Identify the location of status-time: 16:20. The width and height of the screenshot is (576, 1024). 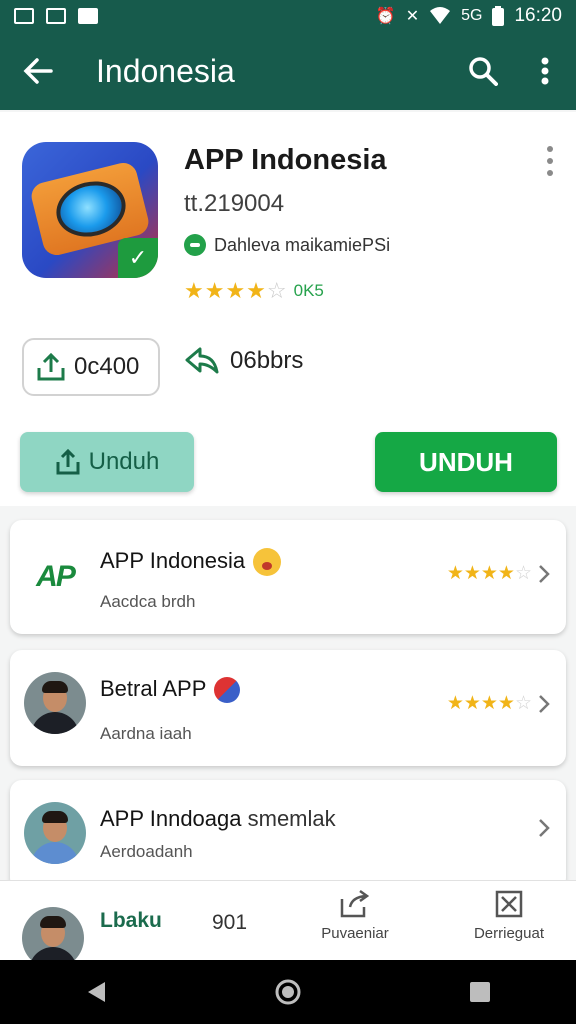
(538, 15).